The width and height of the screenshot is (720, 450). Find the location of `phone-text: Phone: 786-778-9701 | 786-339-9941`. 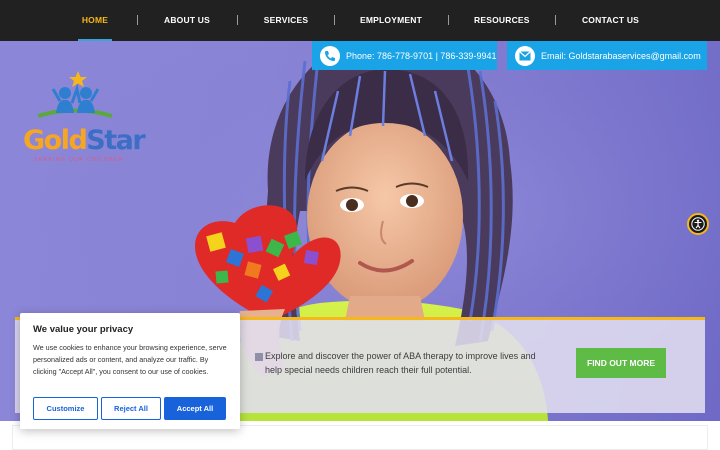

phone-text: Phone: 786-778-9701 | 786-339-9941 is located at coordinates (421, 55).